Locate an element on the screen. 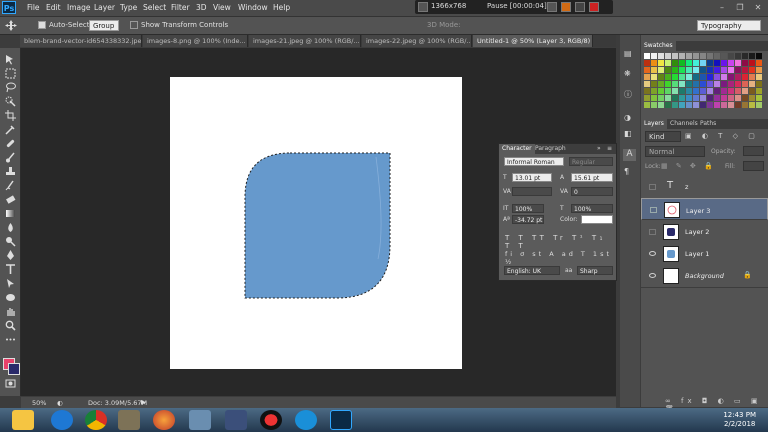  eraser-tool-icon is located at coordinates (10, 199).